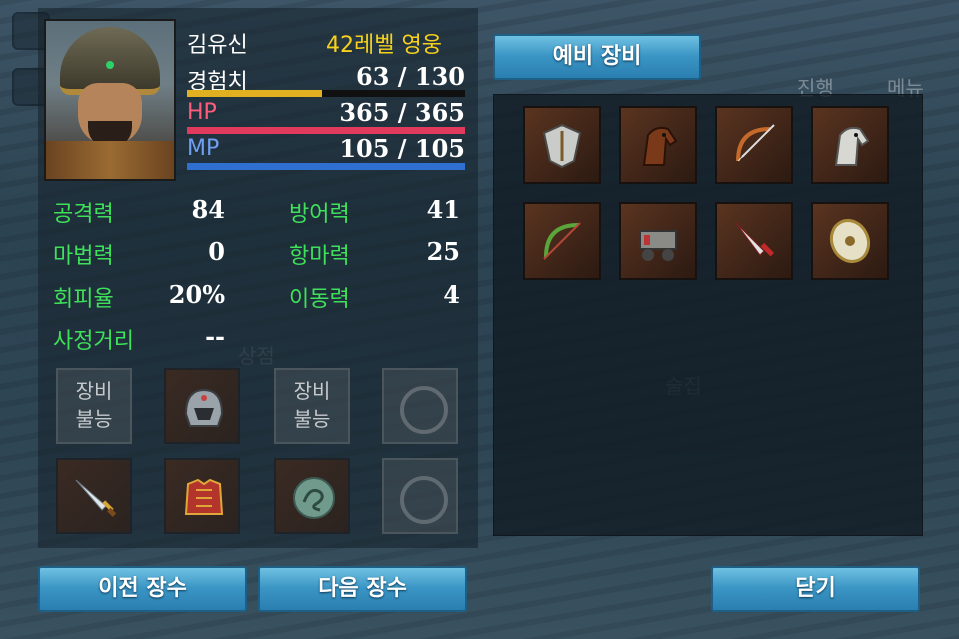 This screenshot has width=959, height=639. I want to click on hero-name: 김유신, so click(217, 45).